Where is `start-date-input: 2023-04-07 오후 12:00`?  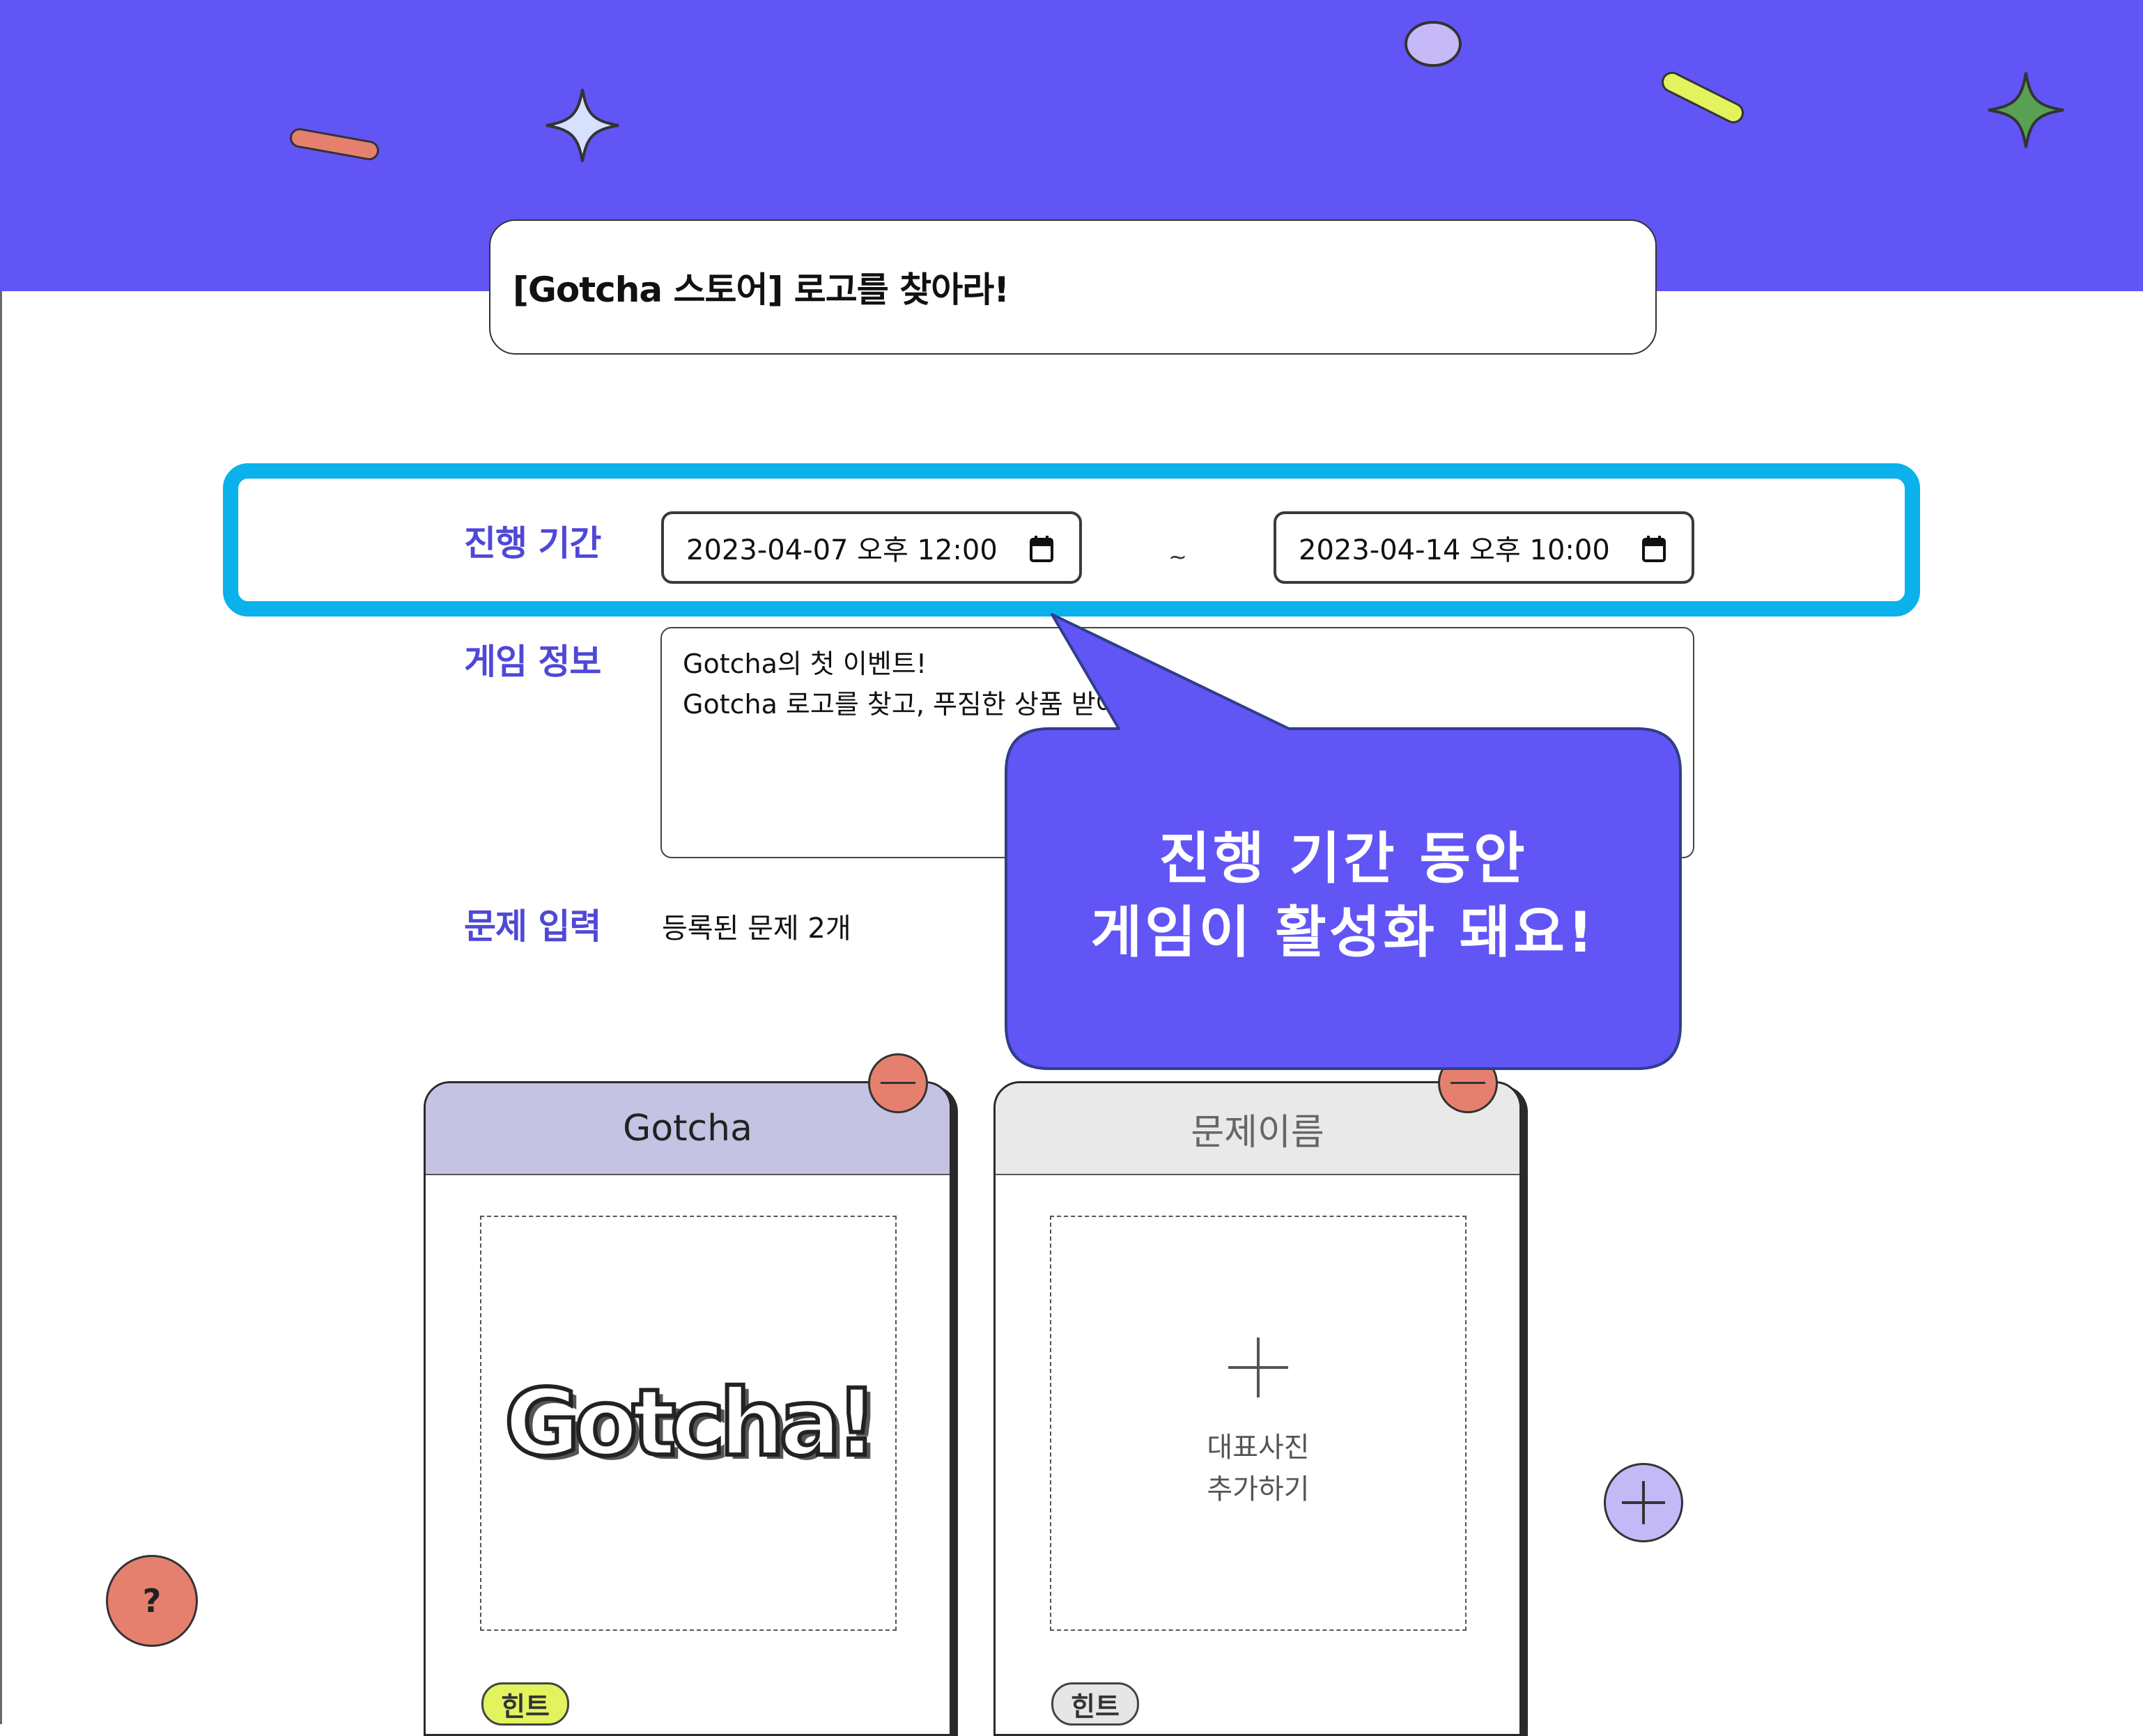 start-date-input: 2023-04-07 오후 12:00 is located at coordinates (871, 548).